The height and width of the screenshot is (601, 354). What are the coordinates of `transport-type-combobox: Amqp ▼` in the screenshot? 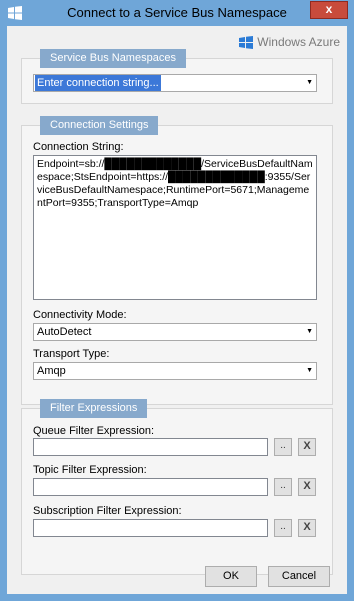 It's located at (175, 371).